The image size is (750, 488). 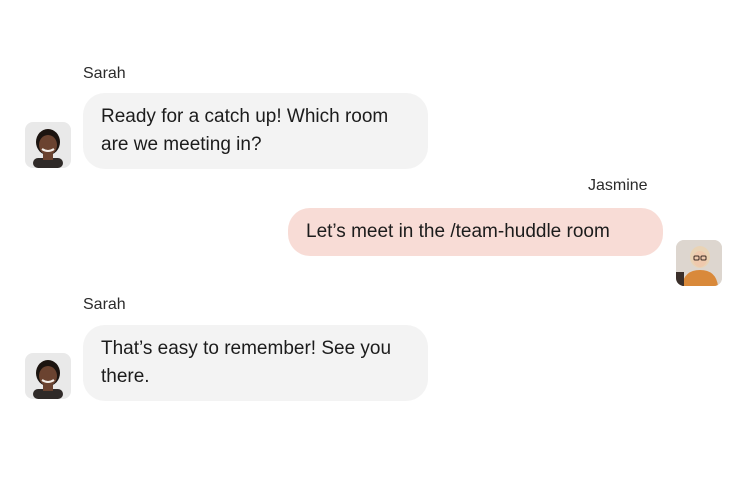 What do you see at coordinates (699, 263) in the screenshot?
I see `jasmine-avatar-icon` at bounding box center [699, 263].